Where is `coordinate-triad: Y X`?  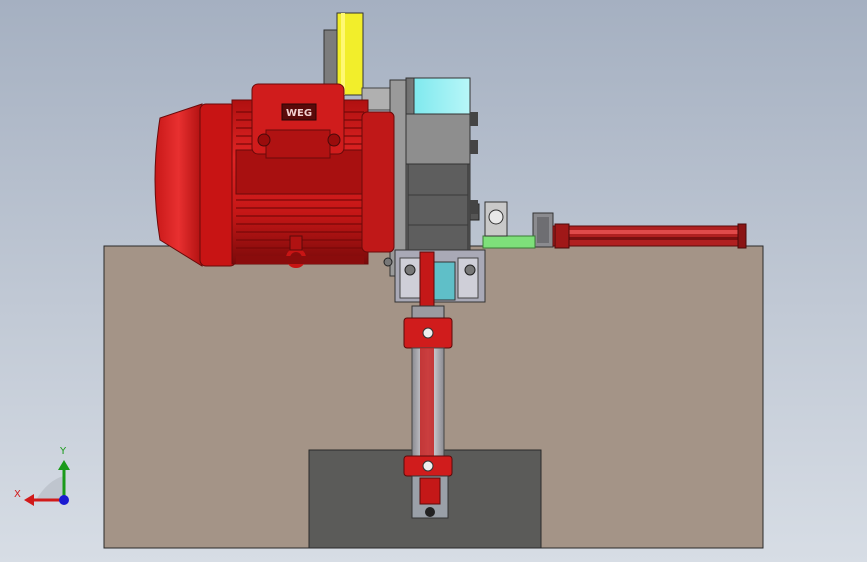 coordinate-triad: Y X is located at coordinates (42, 476).